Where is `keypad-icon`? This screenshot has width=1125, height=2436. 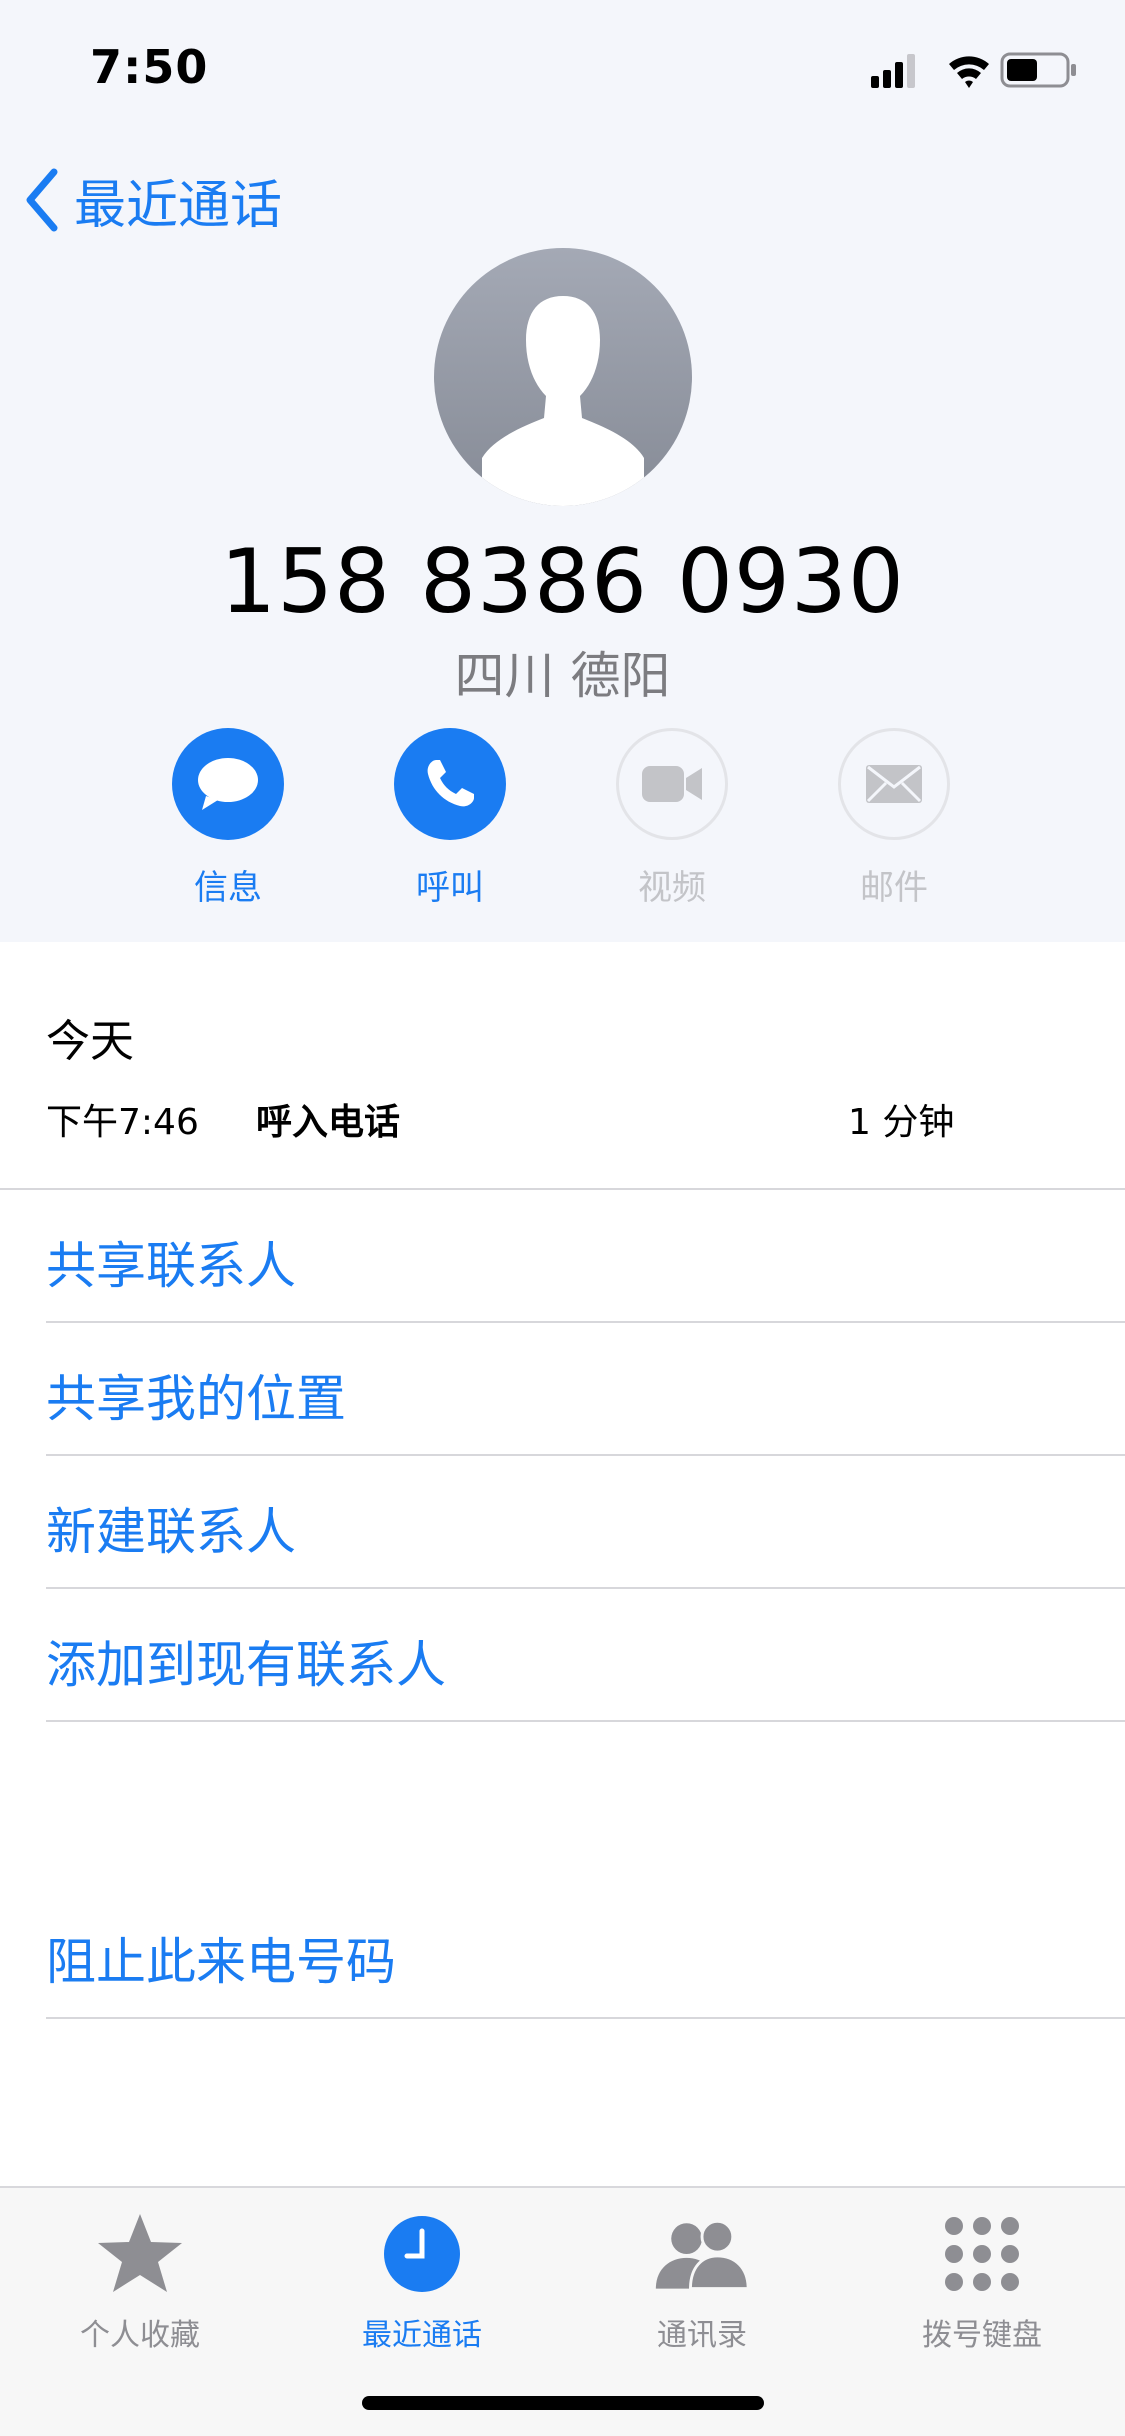 keypad-icon is located at coordinates (982, 2254).